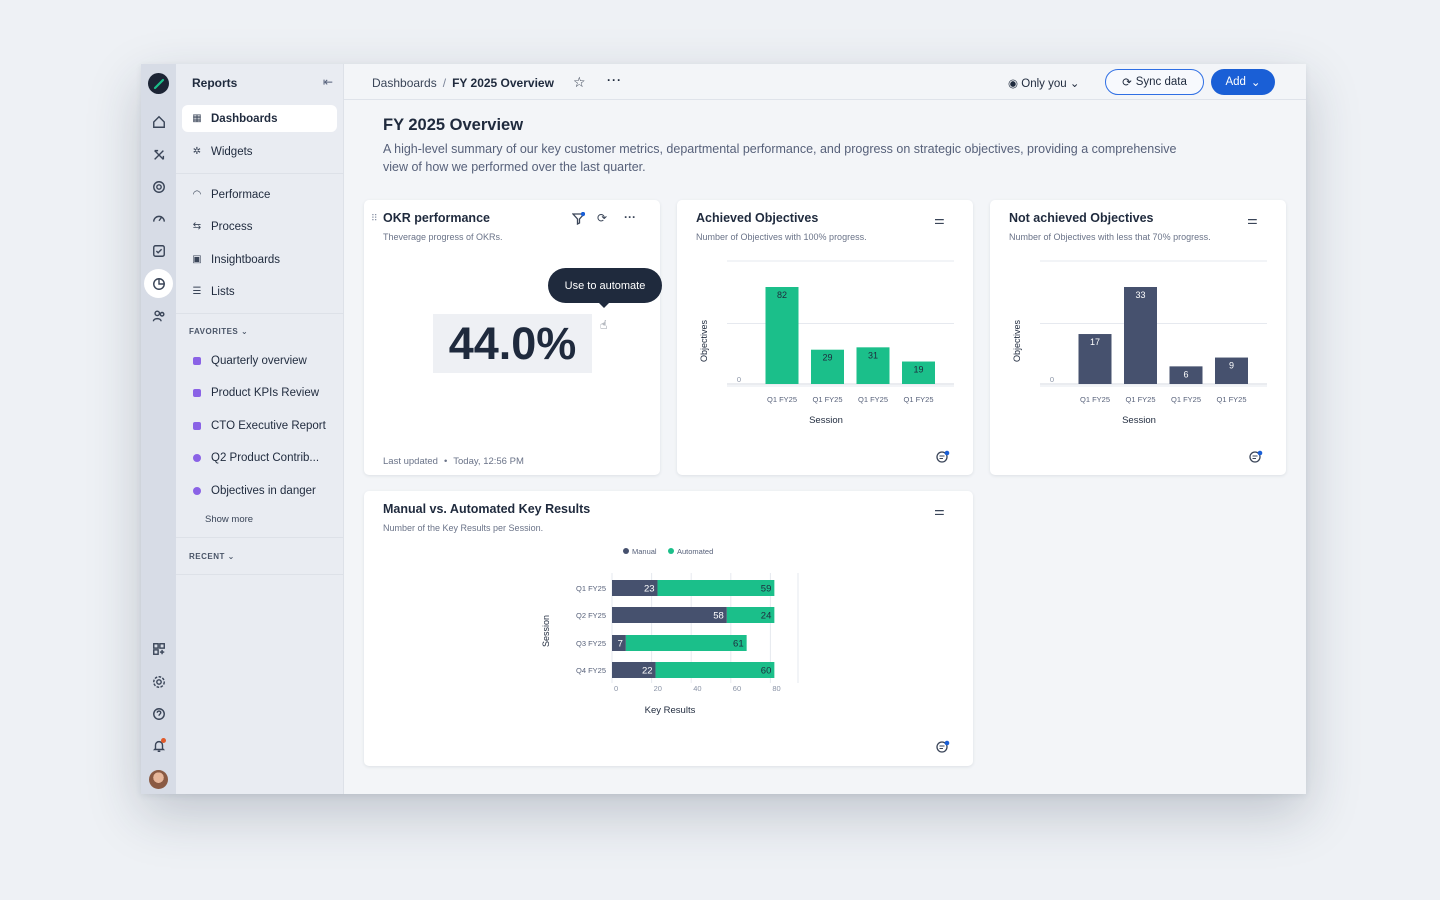  I want to click on favorite-item: Objectives in danger, so click(259, 490).